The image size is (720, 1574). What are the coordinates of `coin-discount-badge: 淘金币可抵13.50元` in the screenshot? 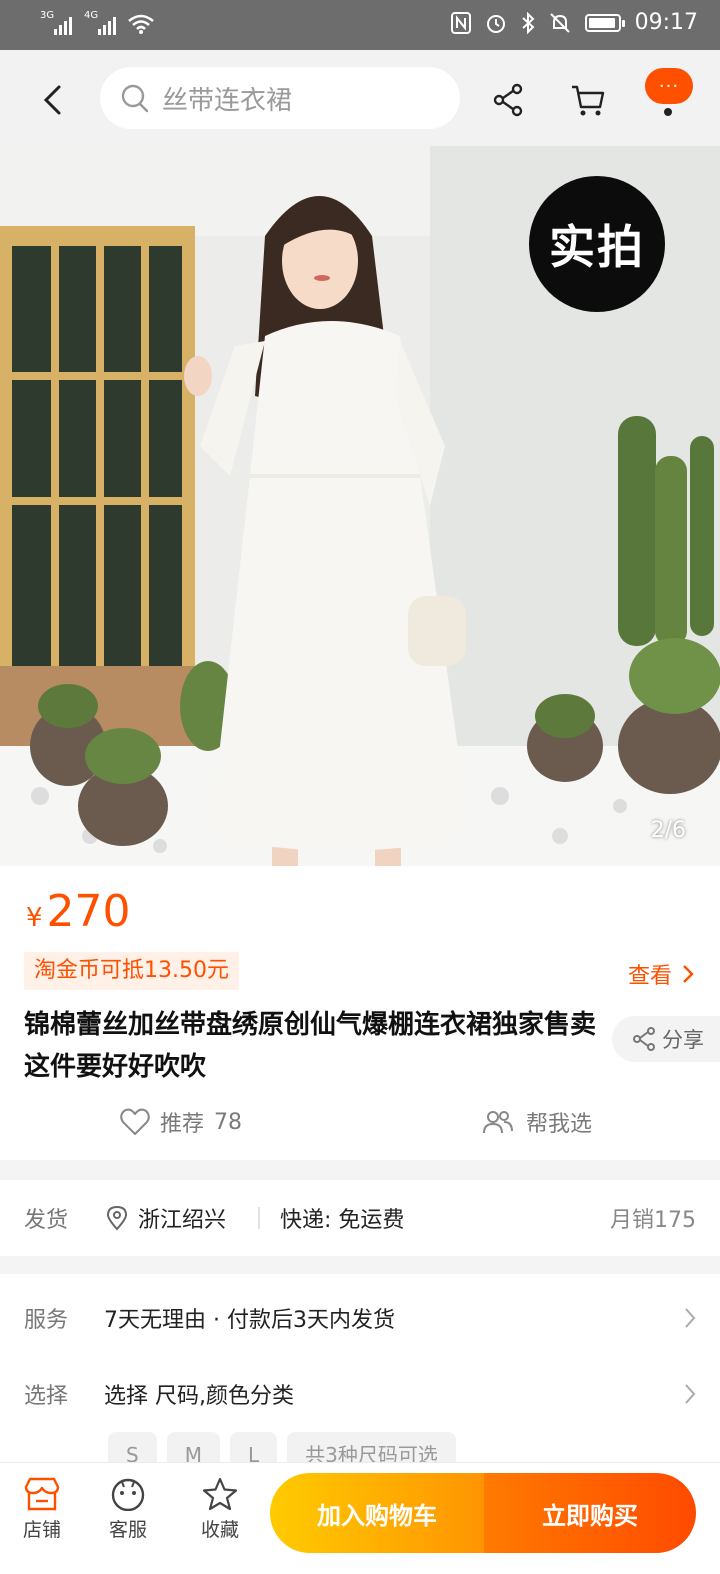 It's located at (131, 971).